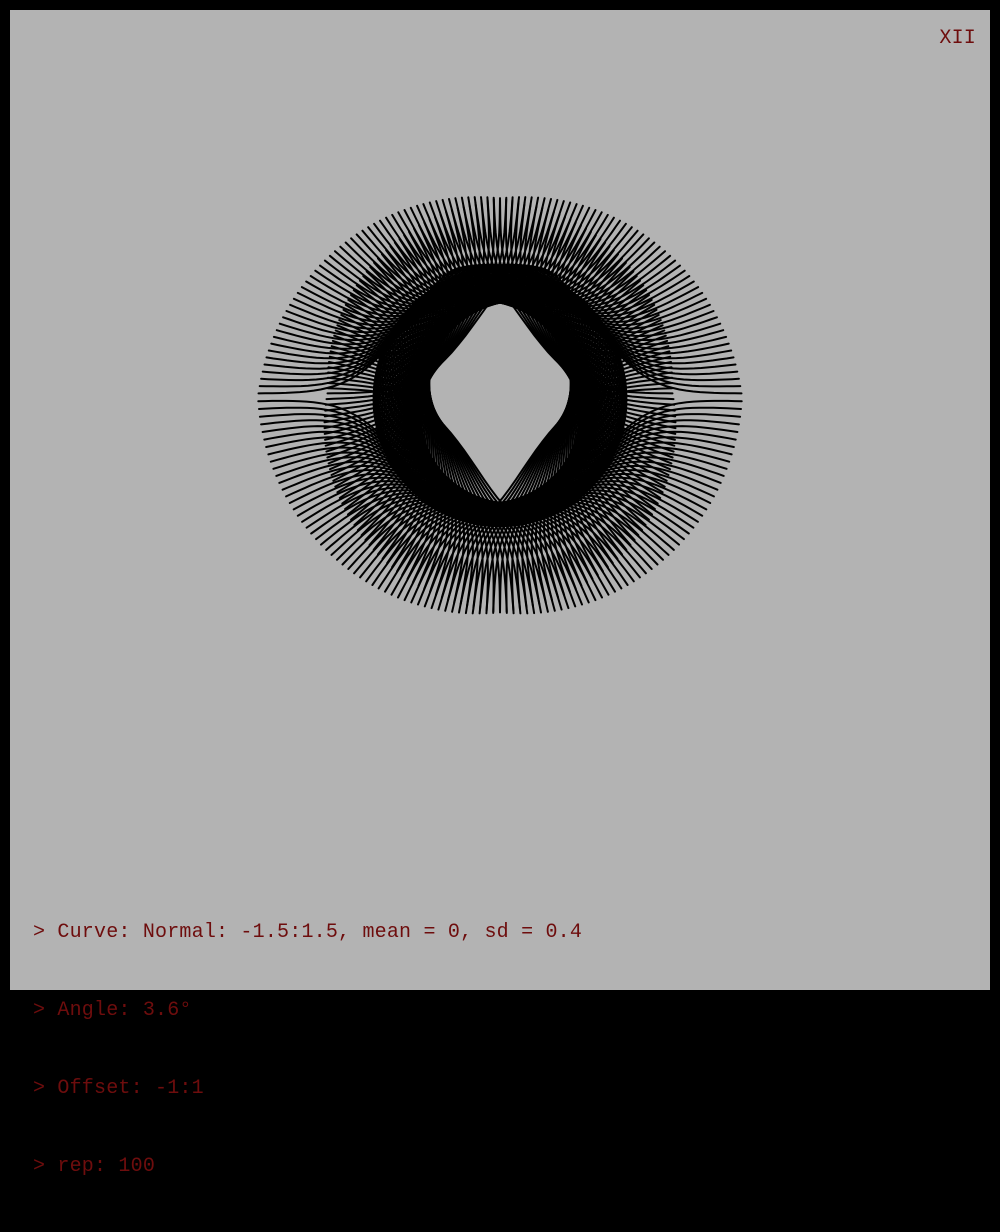 Image resolution: width=1000 pixels, height=1232 pixels. I want to click on plate-number: XII, so click(957, 38).